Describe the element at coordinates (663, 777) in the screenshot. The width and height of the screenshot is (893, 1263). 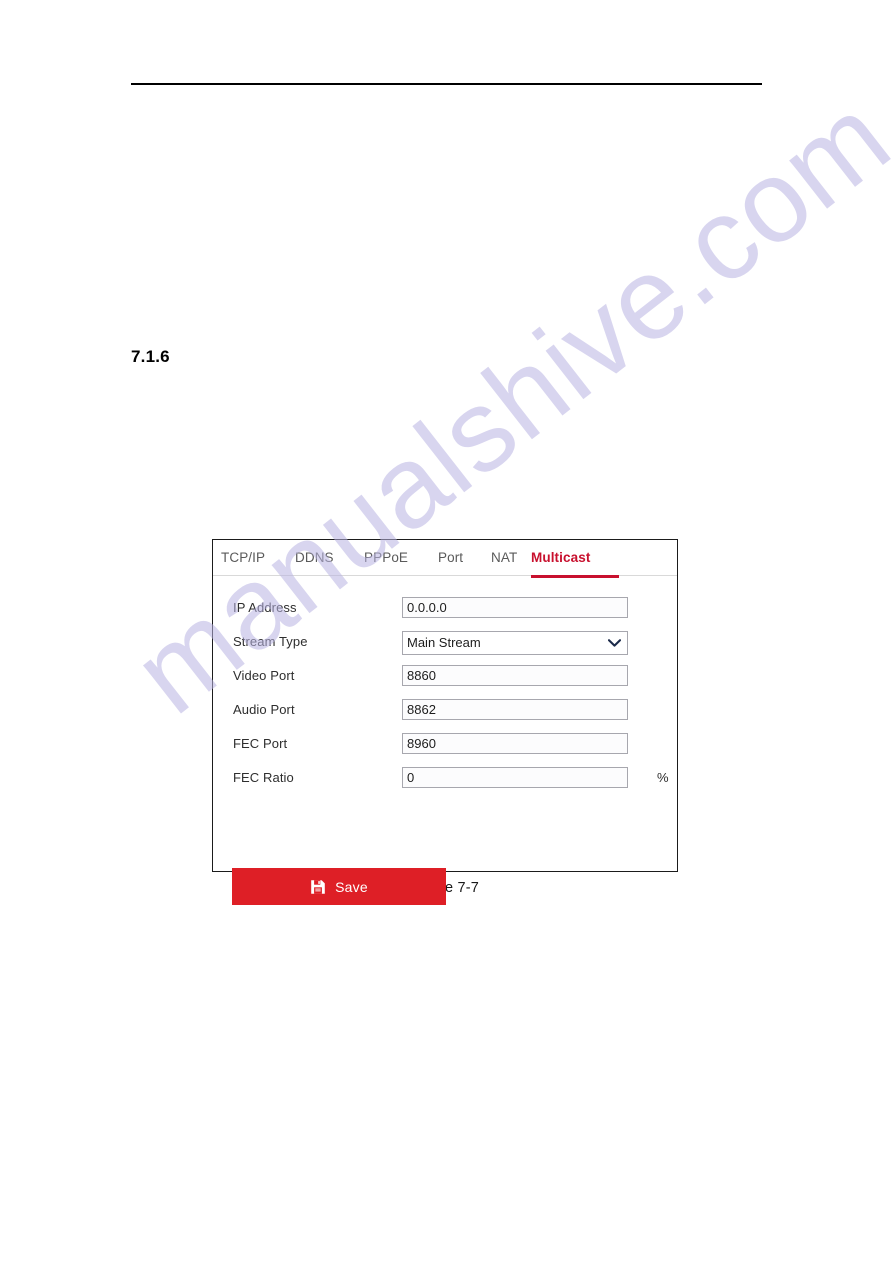
I see `fec-ratio-percent-suffix: %` at that location.